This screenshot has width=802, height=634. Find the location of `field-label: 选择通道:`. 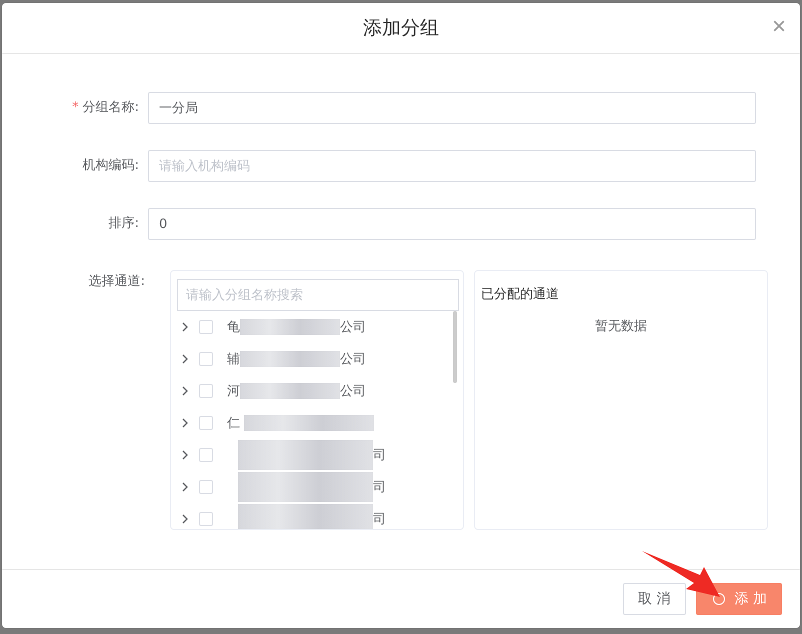

field-label: 选择通道: is located at coordinates (116, 281).